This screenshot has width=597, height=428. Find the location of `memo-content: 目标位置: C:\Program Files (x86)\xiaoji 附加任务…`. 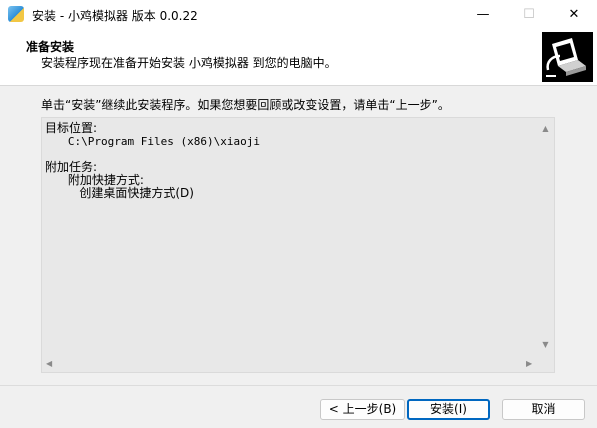

memo-content: 目标位置: C:\Program Files (x86)\xiaoji 附加任务… is located at coordinates (290, 161).